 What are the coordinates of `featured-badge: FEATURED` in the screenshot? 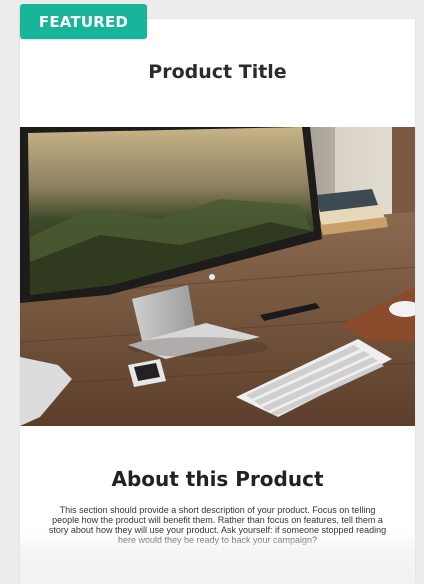 It's located at (83, 21).